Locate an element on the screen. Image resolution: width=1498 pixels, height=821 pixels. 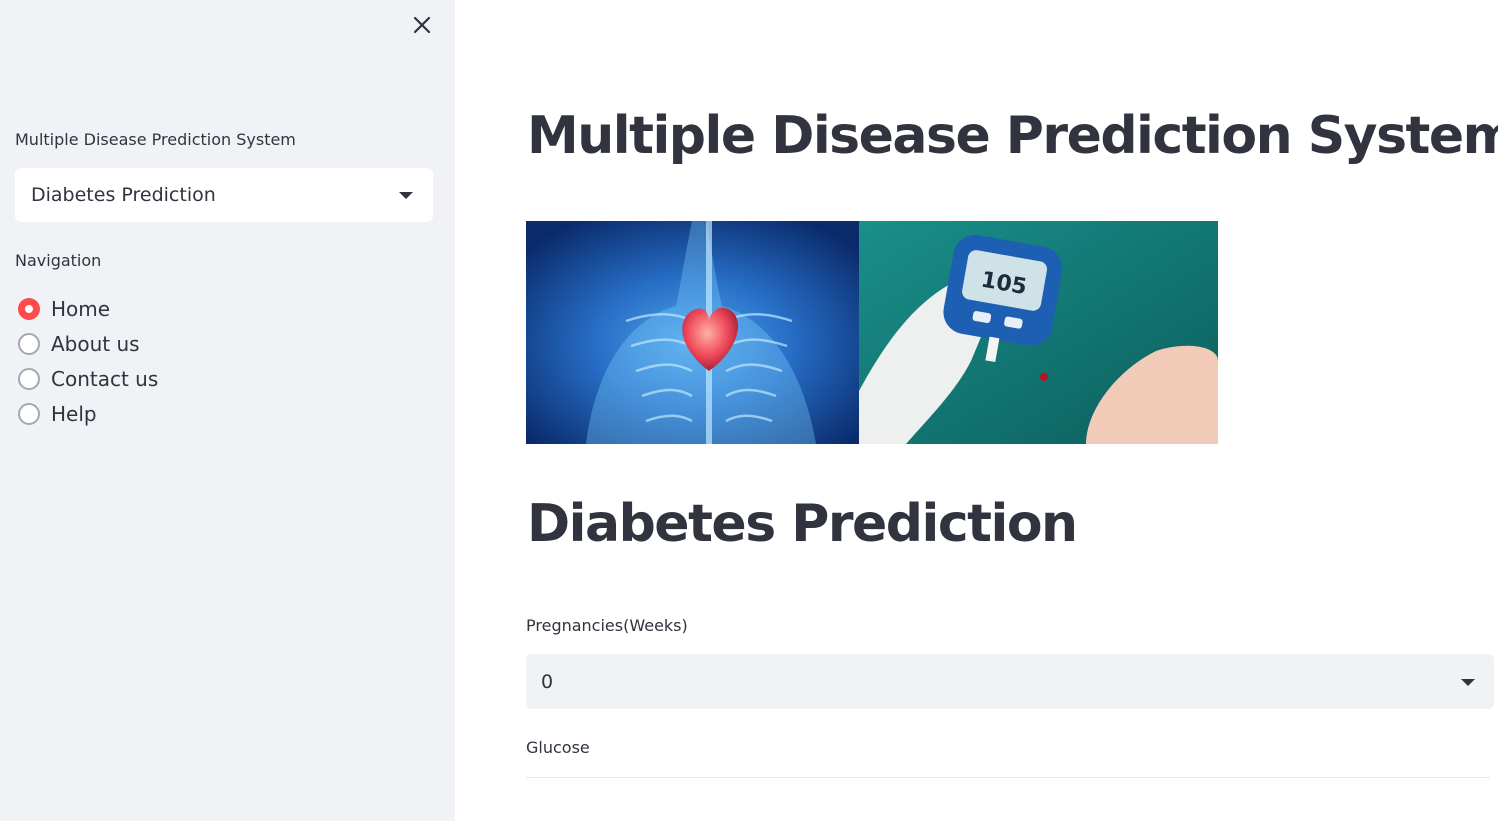
nav-radio-label: About us is located at coordinates (95, 343).